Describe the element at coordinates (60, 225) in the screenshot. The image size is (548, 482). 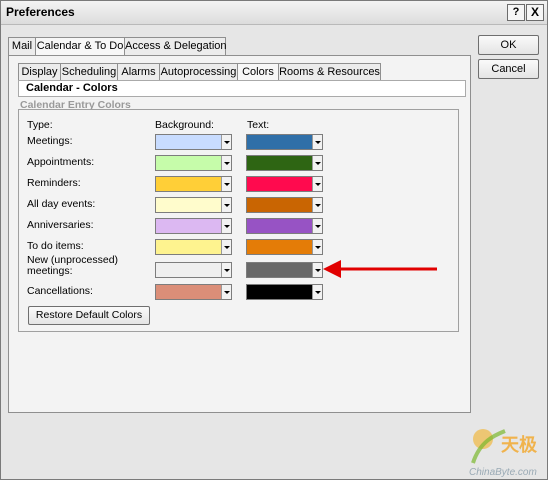
I see `color-type-label: Anniversaries:` at that location.